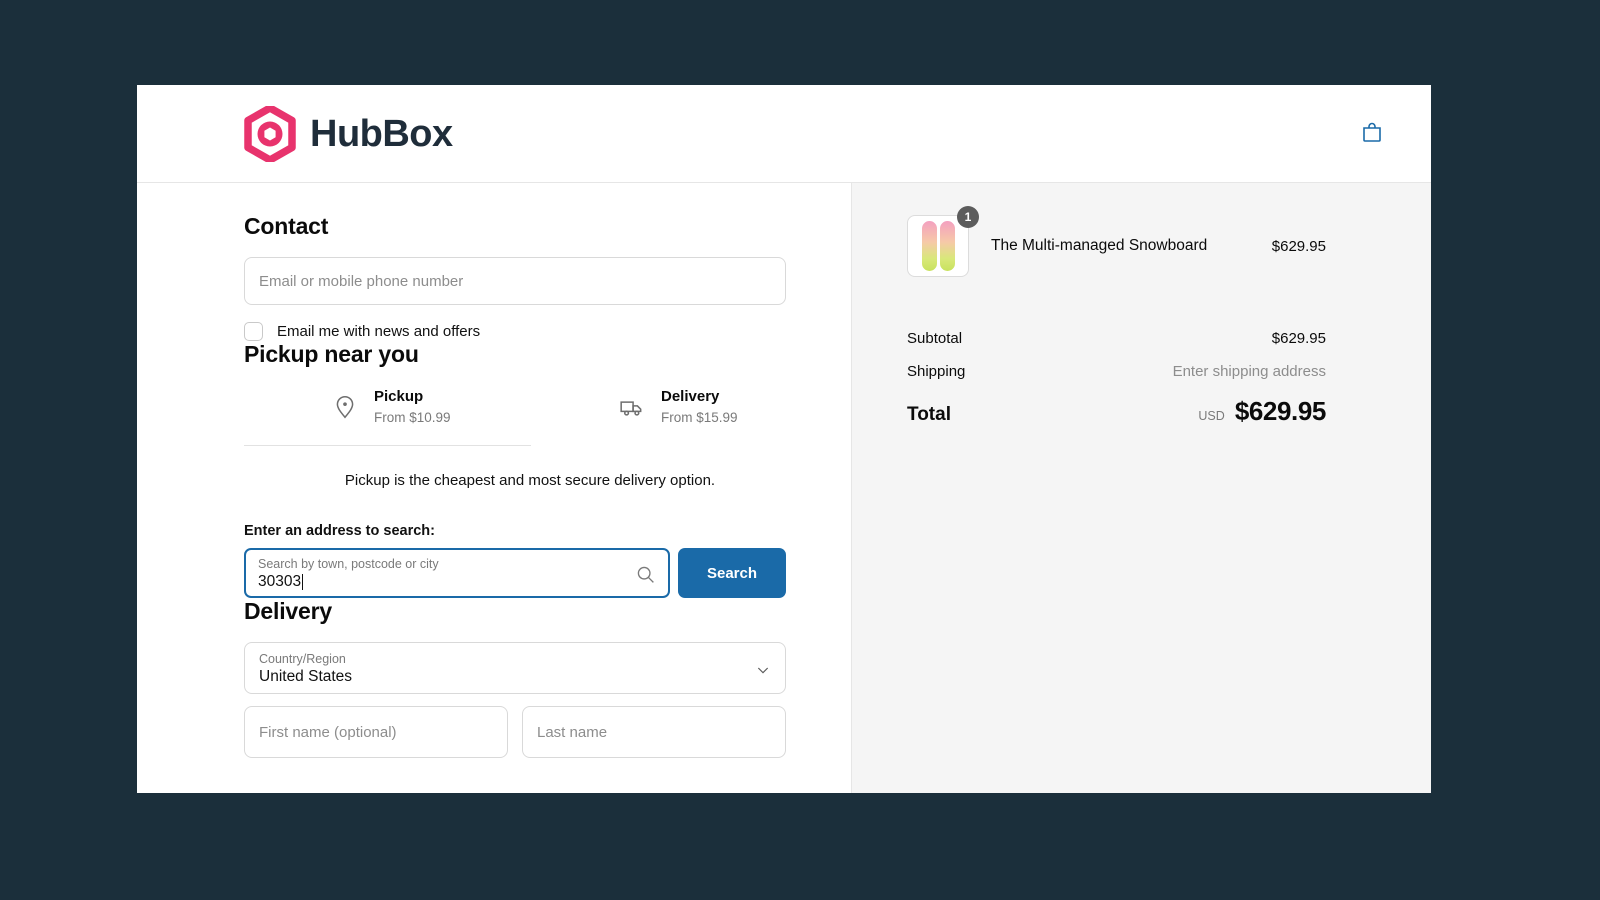 Image resolution: width=1600 pixels, height=900 pixels. I want to click on first-name-placeholder: First name (optional), so click(328, 732).